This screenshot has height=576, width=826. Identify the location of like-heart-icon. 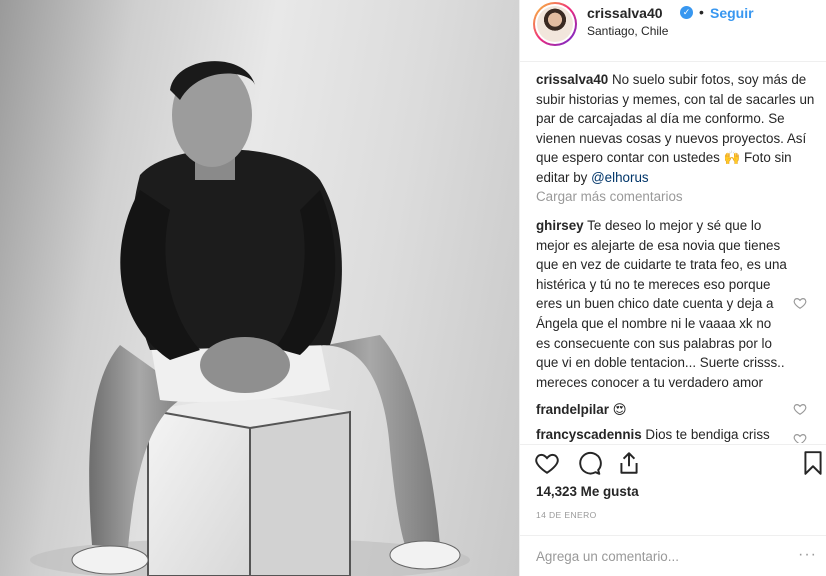
(547, 463).